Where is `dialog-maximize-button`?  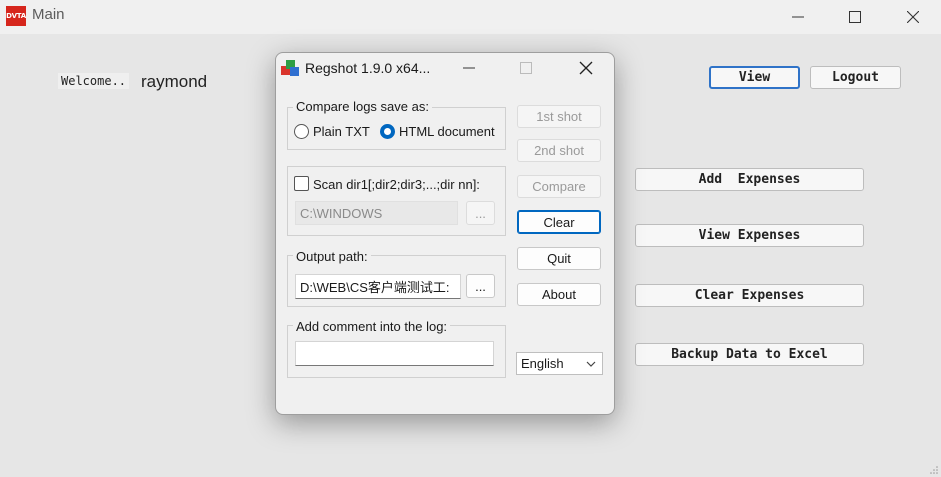 dialog-maximize-button is located at coordinates (526, 68).